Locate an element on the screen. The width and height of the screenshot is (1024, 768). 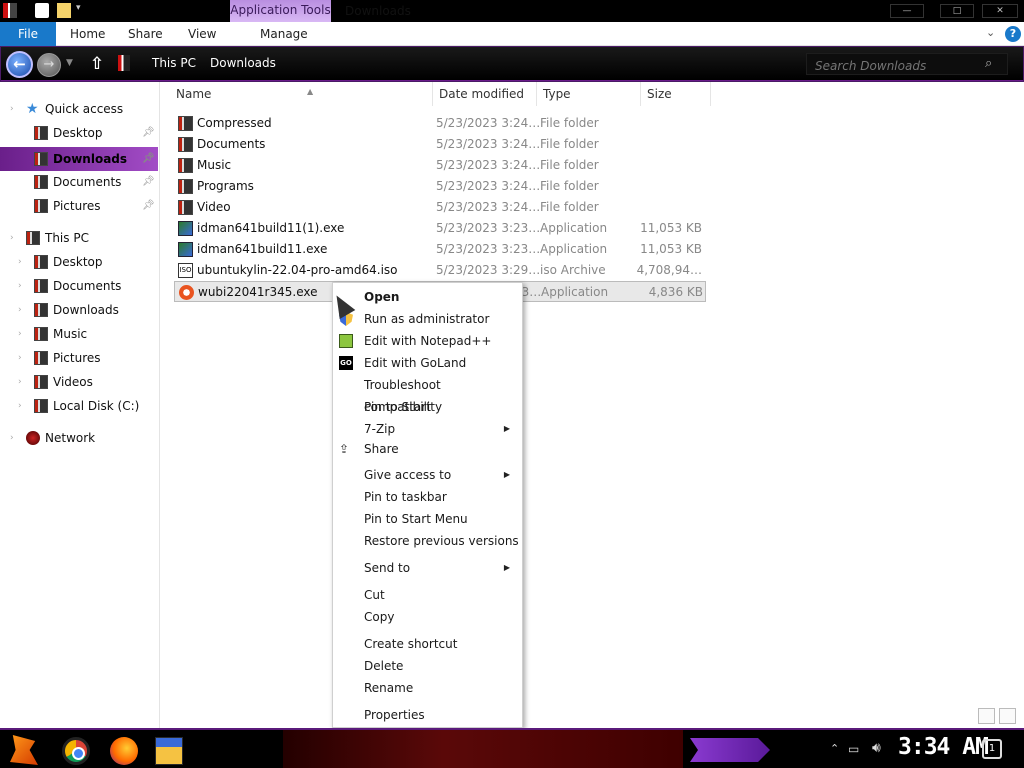
column-header-date-modified: Date modified is located at coordinates (485, 94).